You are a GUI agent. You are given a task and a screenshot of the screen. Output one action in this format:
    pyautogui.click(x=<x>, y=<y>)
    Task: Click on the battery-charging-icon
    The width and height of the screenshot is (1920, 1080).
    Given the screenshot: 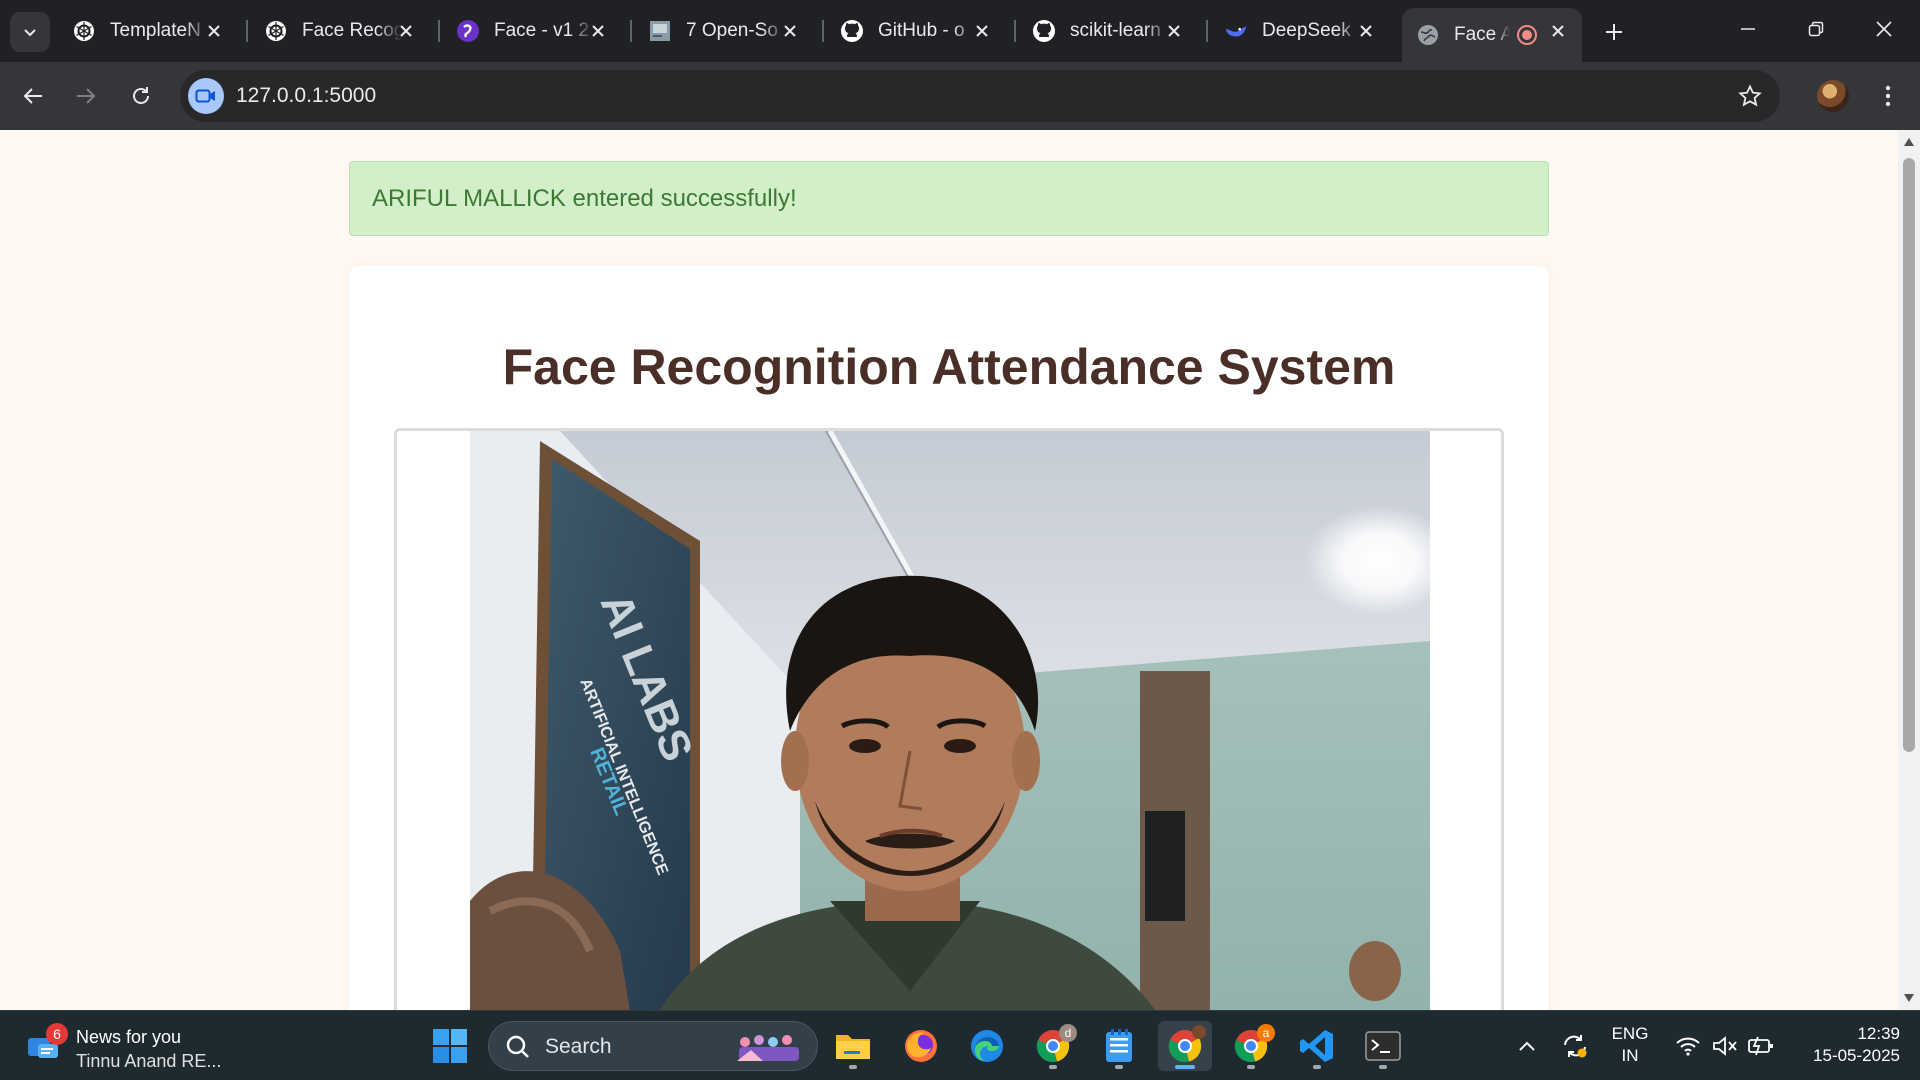 What is the action you would take?
    pyautogui.click(x=1760, y=1046)
    